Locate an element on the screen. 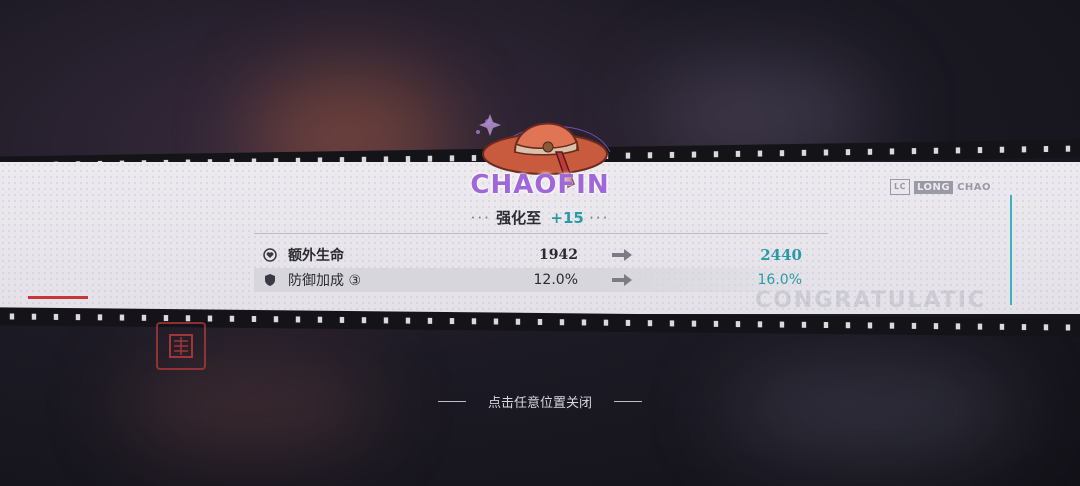 The height and width of the screenshot is (486, 1080). heart-shield-icon is located at coordinates (270, 255).